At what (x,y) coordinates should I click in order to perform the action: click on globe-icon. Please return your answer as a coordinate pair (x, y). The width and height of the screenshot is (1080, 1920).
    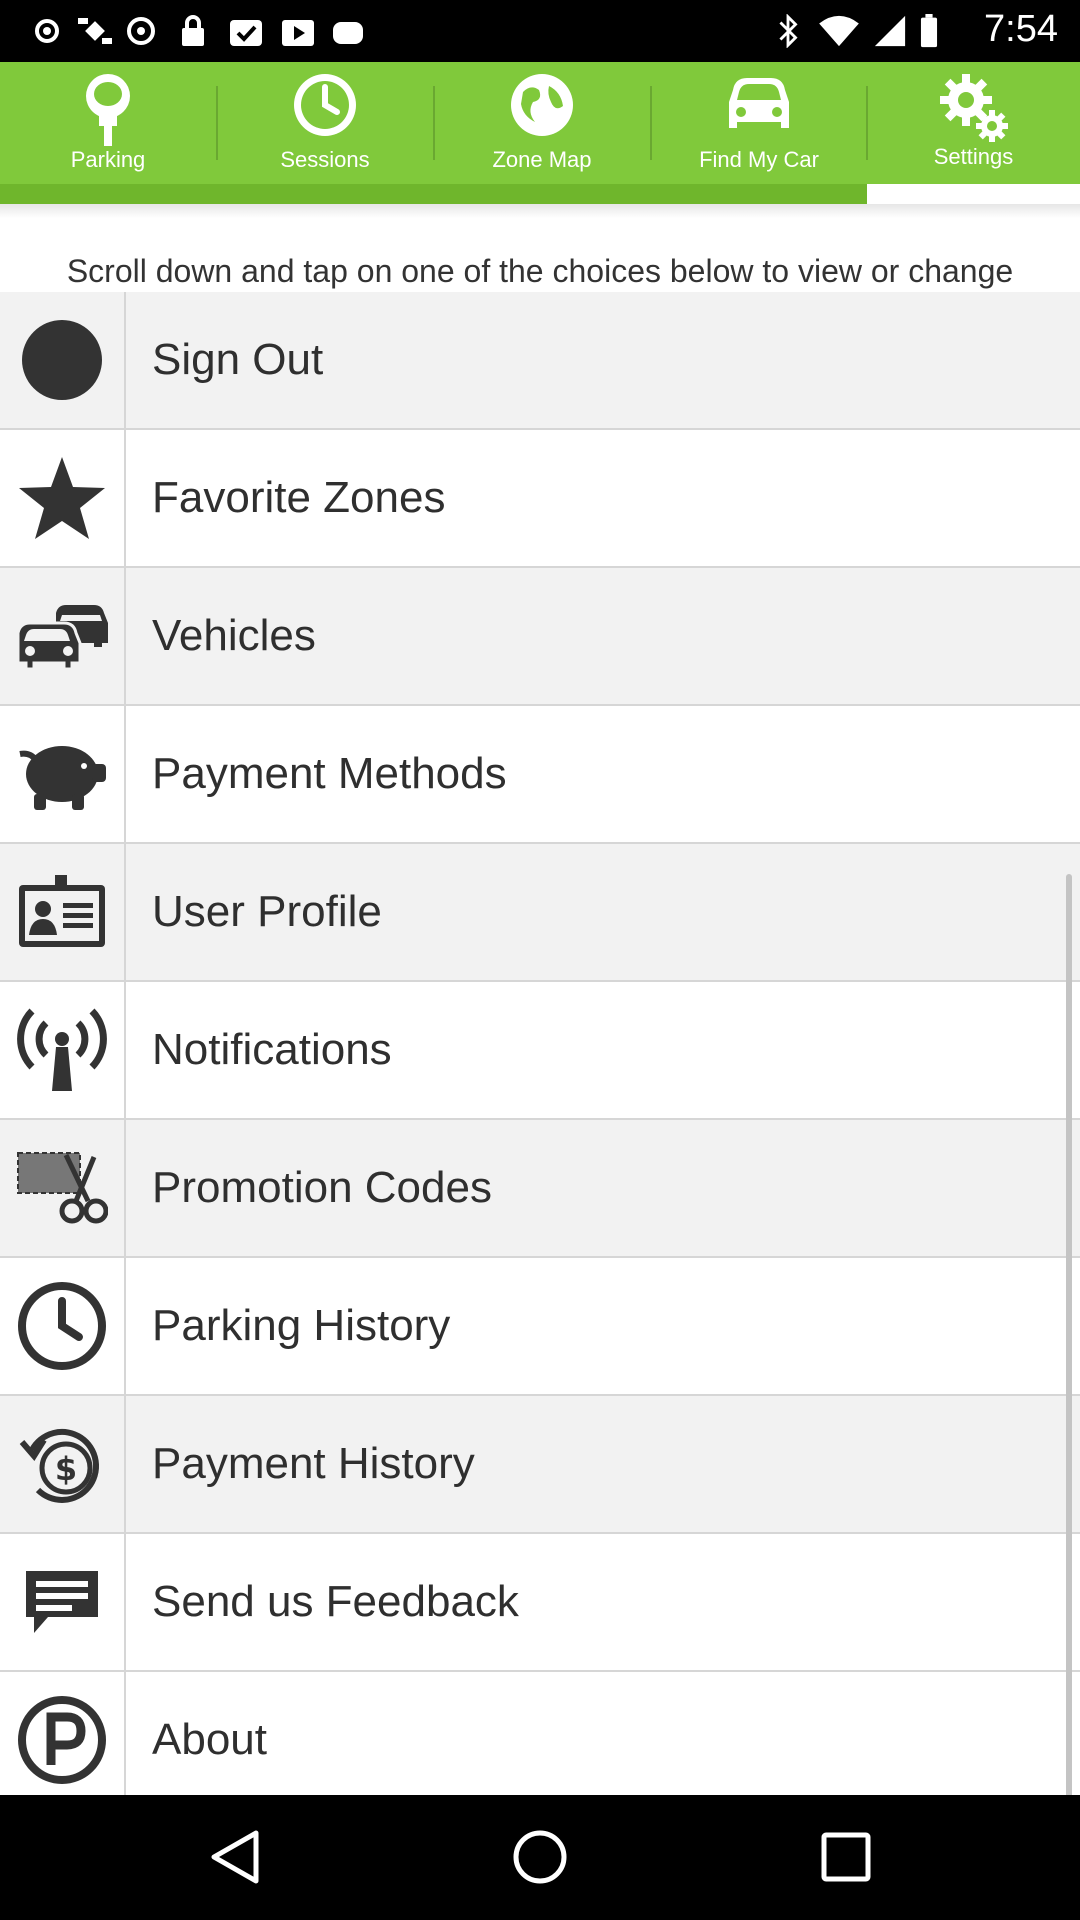
    Looking at the image, I should click on (542, 105).